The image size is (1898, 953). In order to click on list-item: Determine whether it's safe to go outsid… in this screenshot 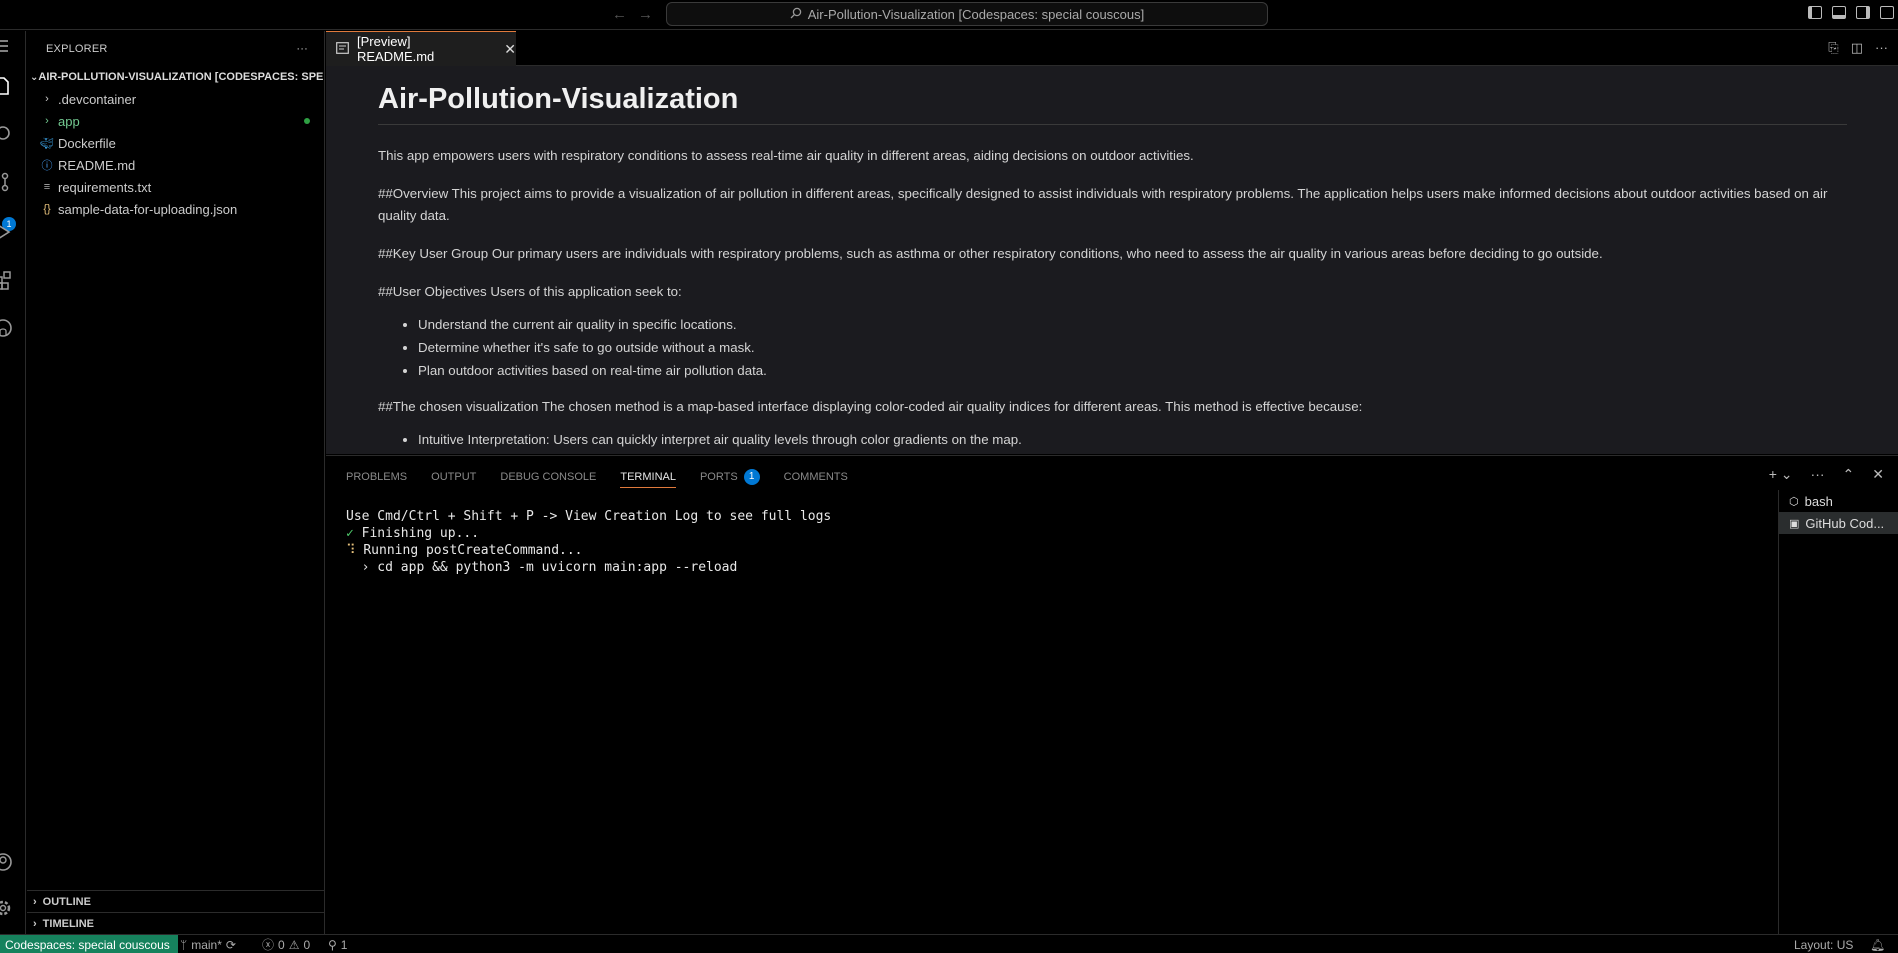, I will do `click(1132, 347)`.